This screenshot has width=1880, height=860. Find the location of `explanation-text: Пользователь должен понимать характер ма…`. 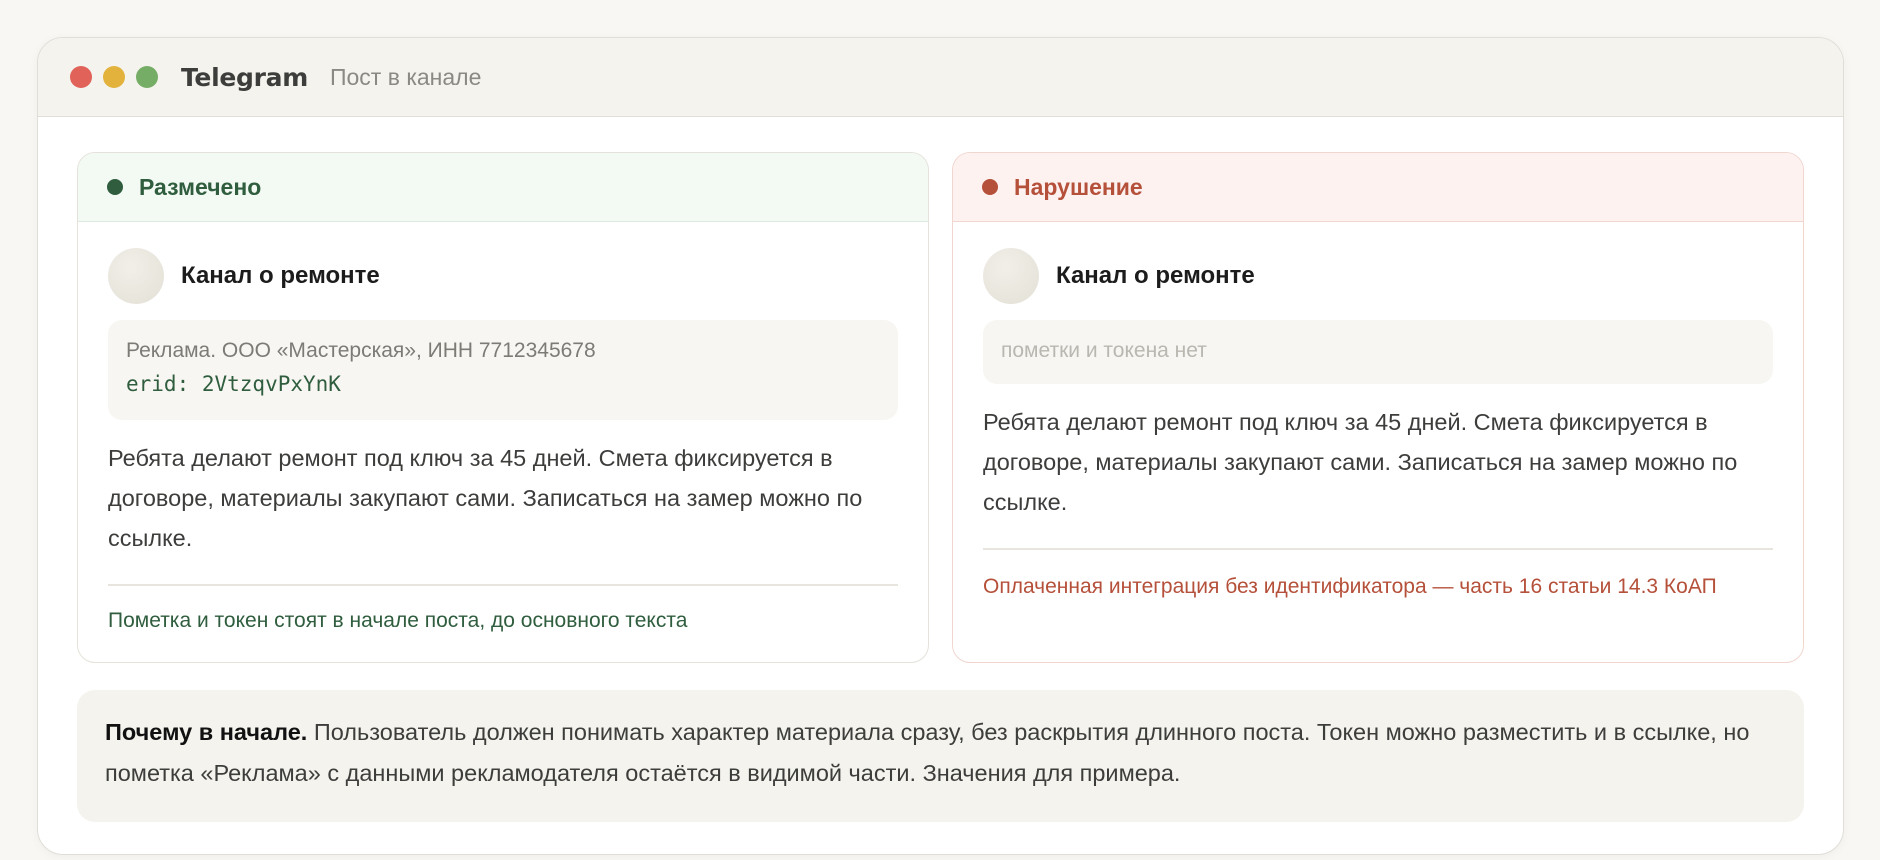

explanation-text: Пользователь должен понимать характер ма… is located at coordinates (927, 752).